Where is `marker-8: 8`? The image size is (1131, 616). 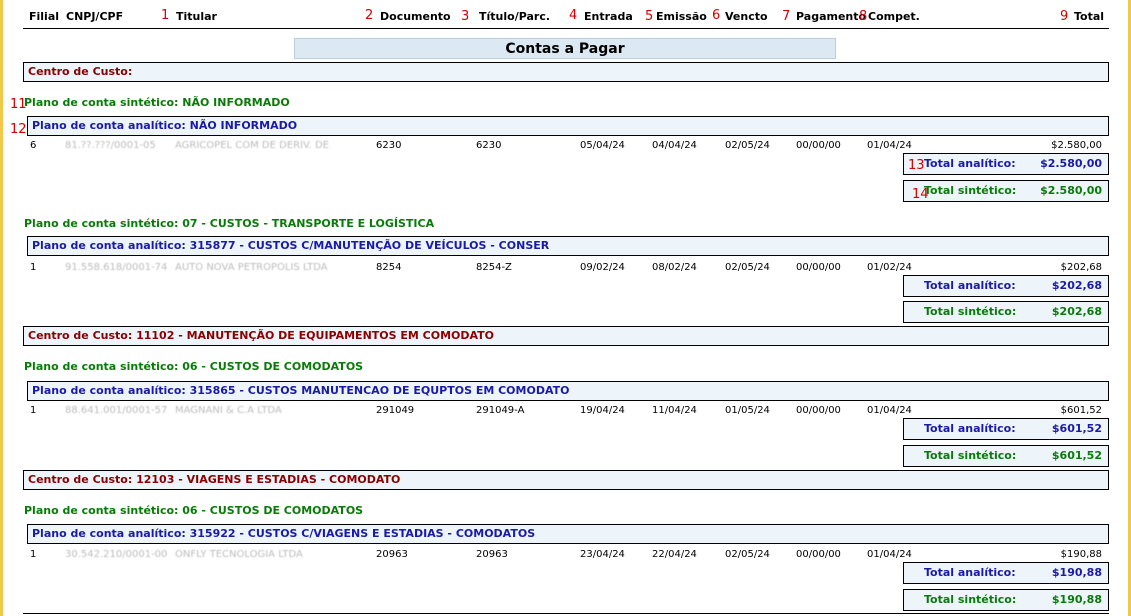
marker-8: 8 is located at coordinates (863, 16).